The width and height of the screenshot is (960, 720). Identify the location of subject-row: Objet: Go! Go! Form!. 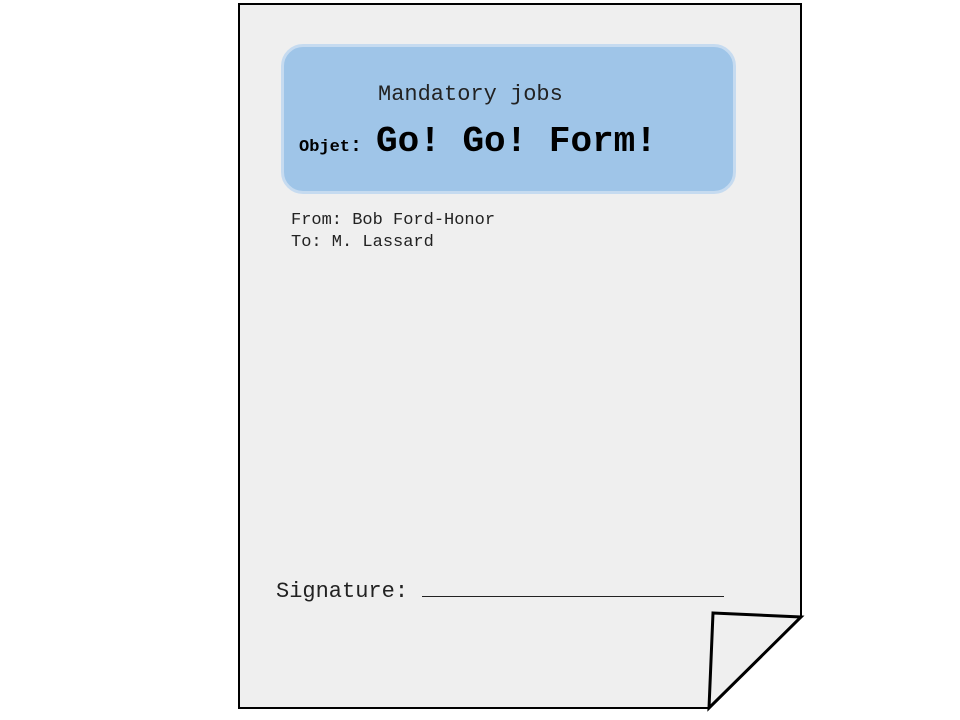
(478, 145).